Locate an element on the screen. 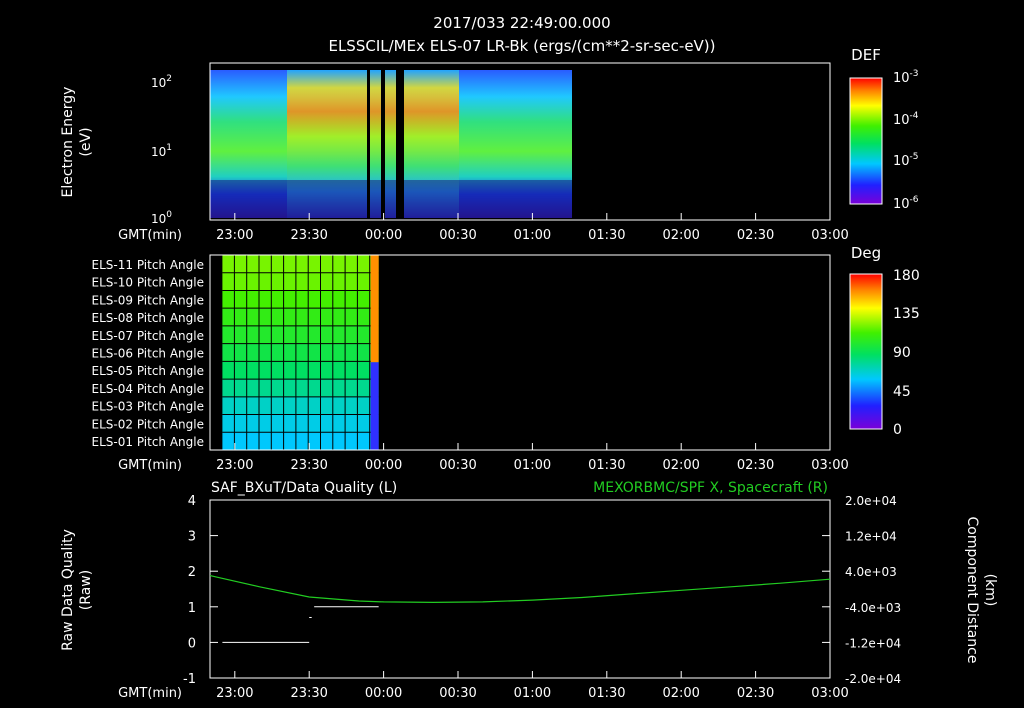  pitch-row-label: ELS-10 Pitch Angle is located at coordinates (148, 283).